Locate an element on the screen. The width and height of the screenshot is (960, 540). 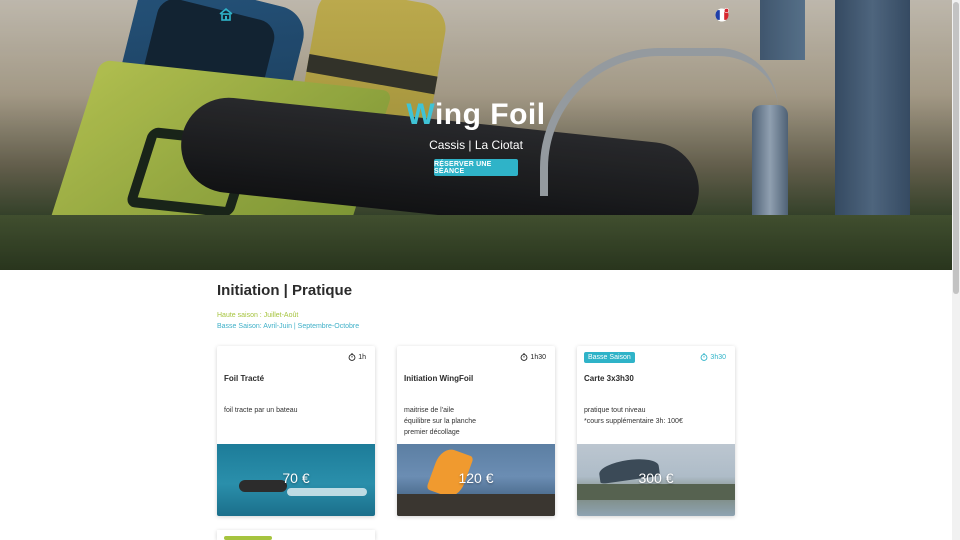
page-scrollbar is located at coordinates (956, 270).